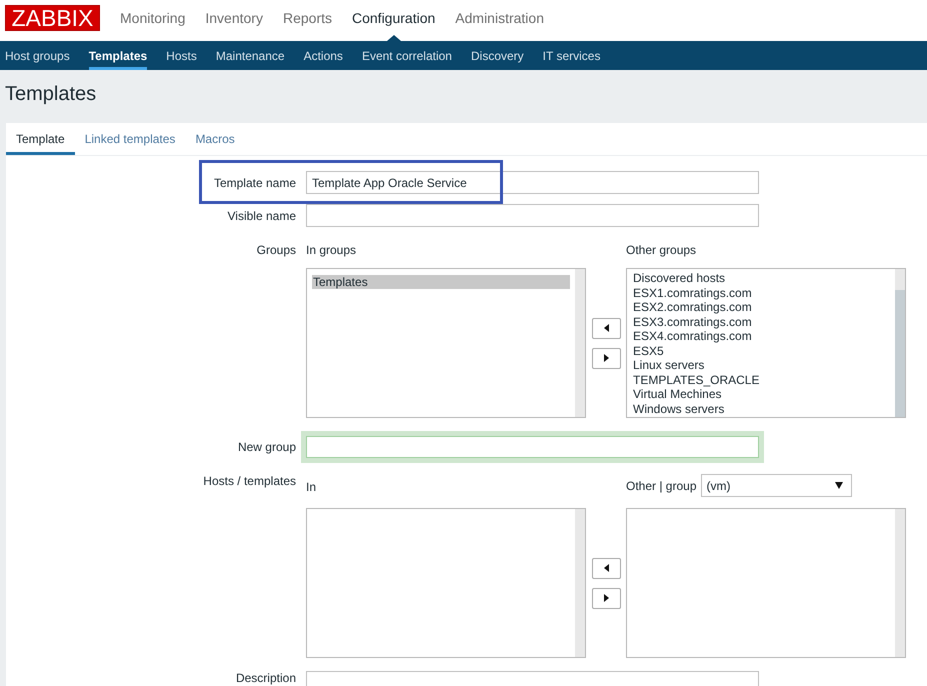 The height and width of the screenshot is (686, 927). I want to click on group-select: (vm), so click(776, 485).